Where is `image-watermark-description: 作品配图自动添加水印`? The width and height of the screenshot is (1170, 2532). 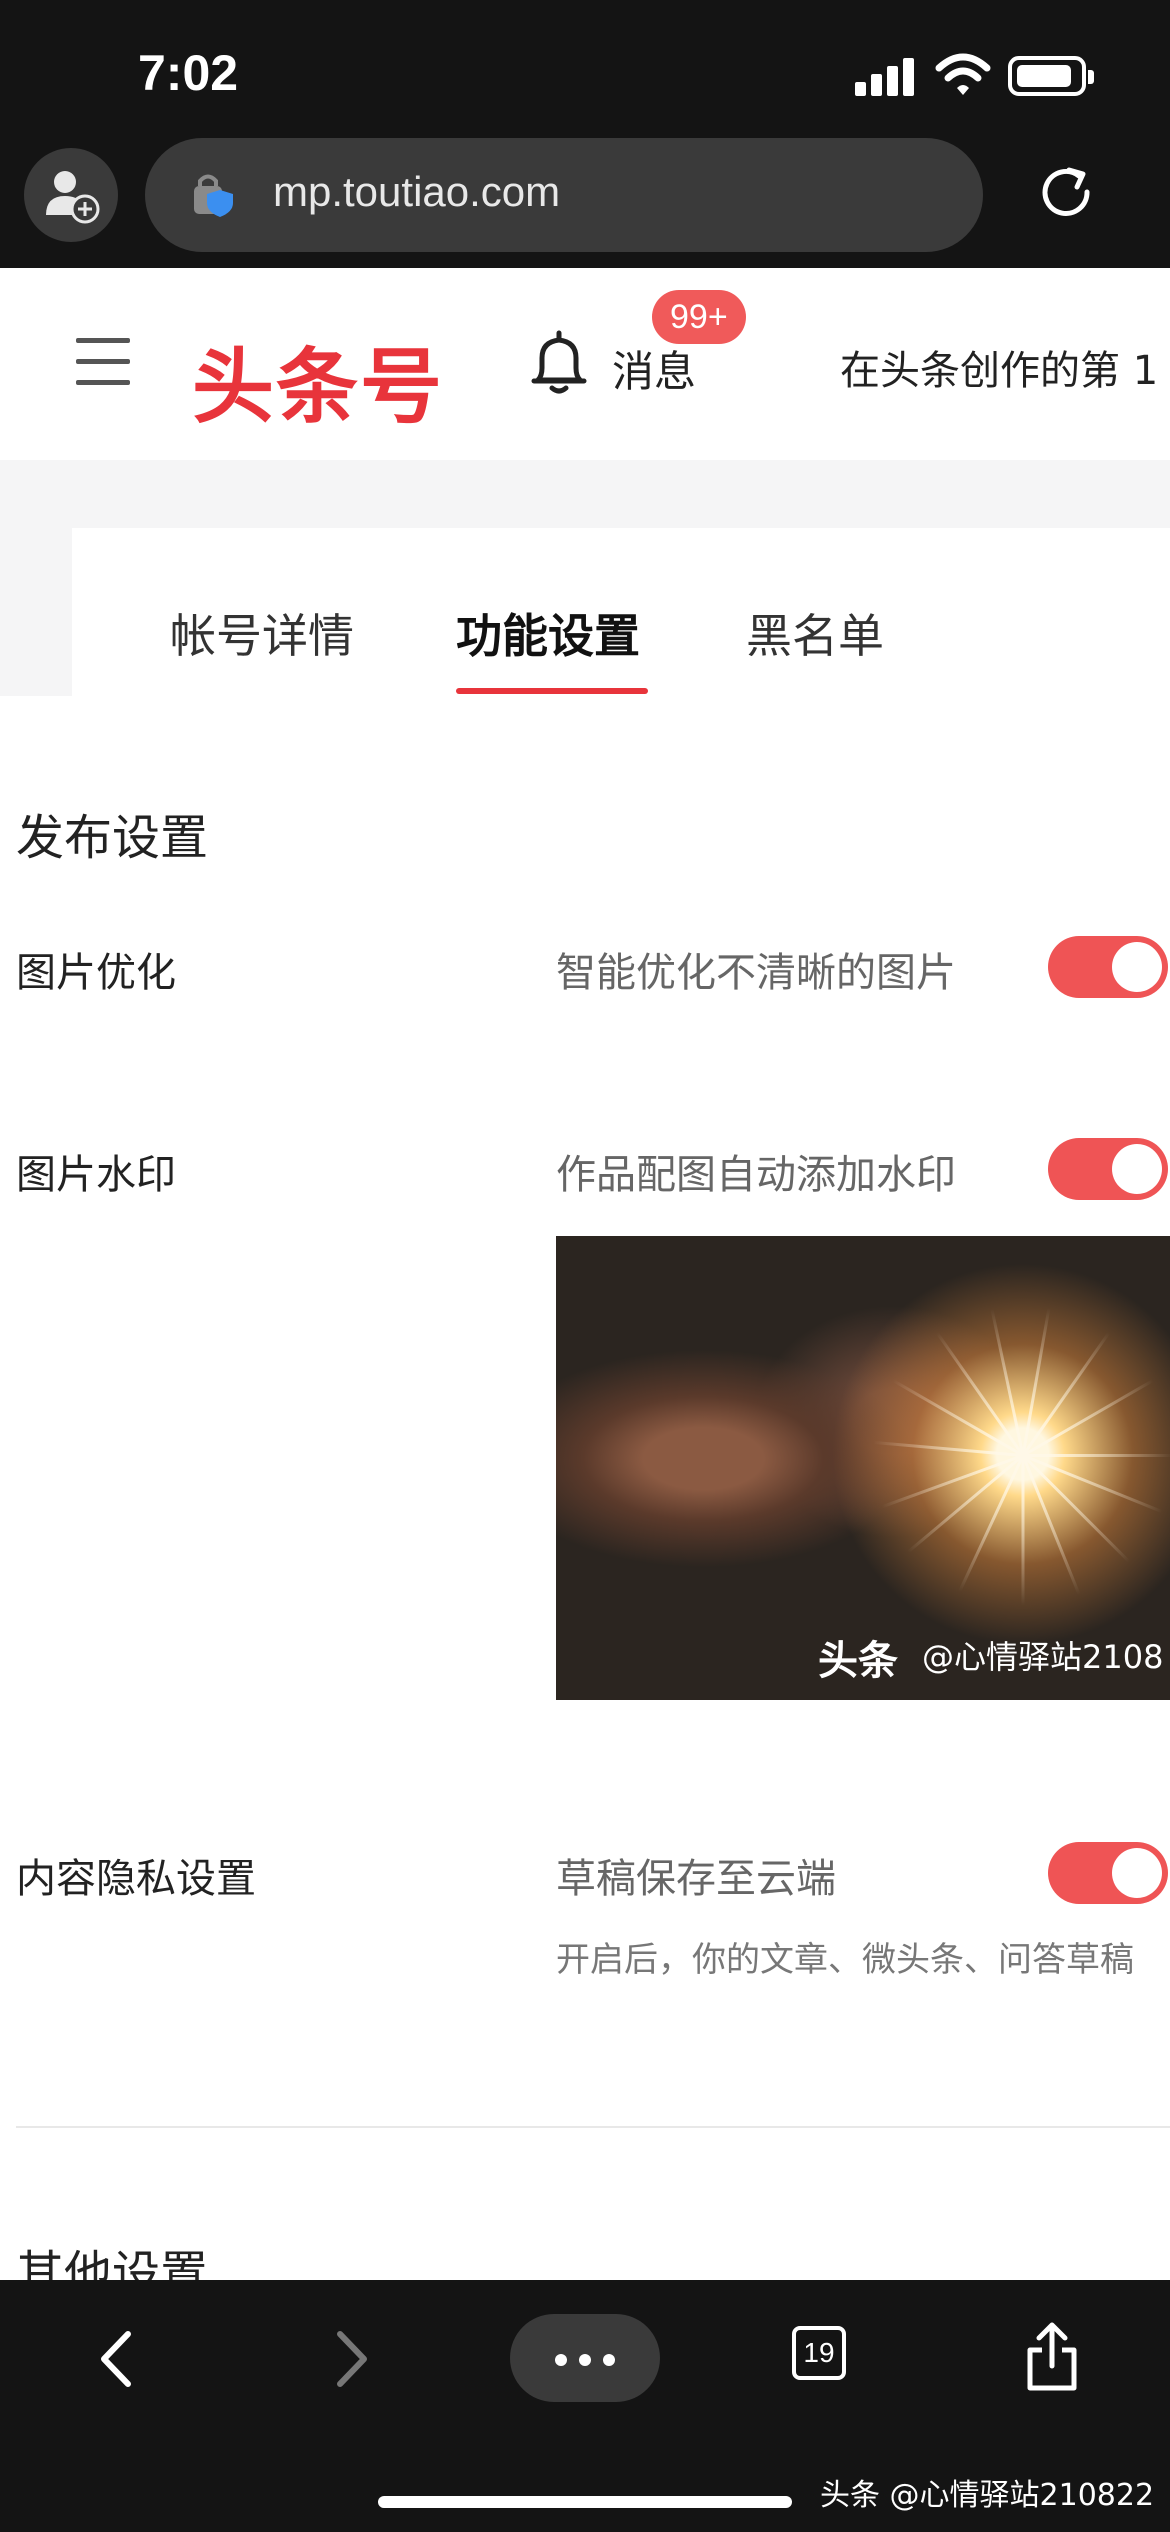 image-watermark-description: 作品配图自动添加水印 is located at coordinates (756, 1175).